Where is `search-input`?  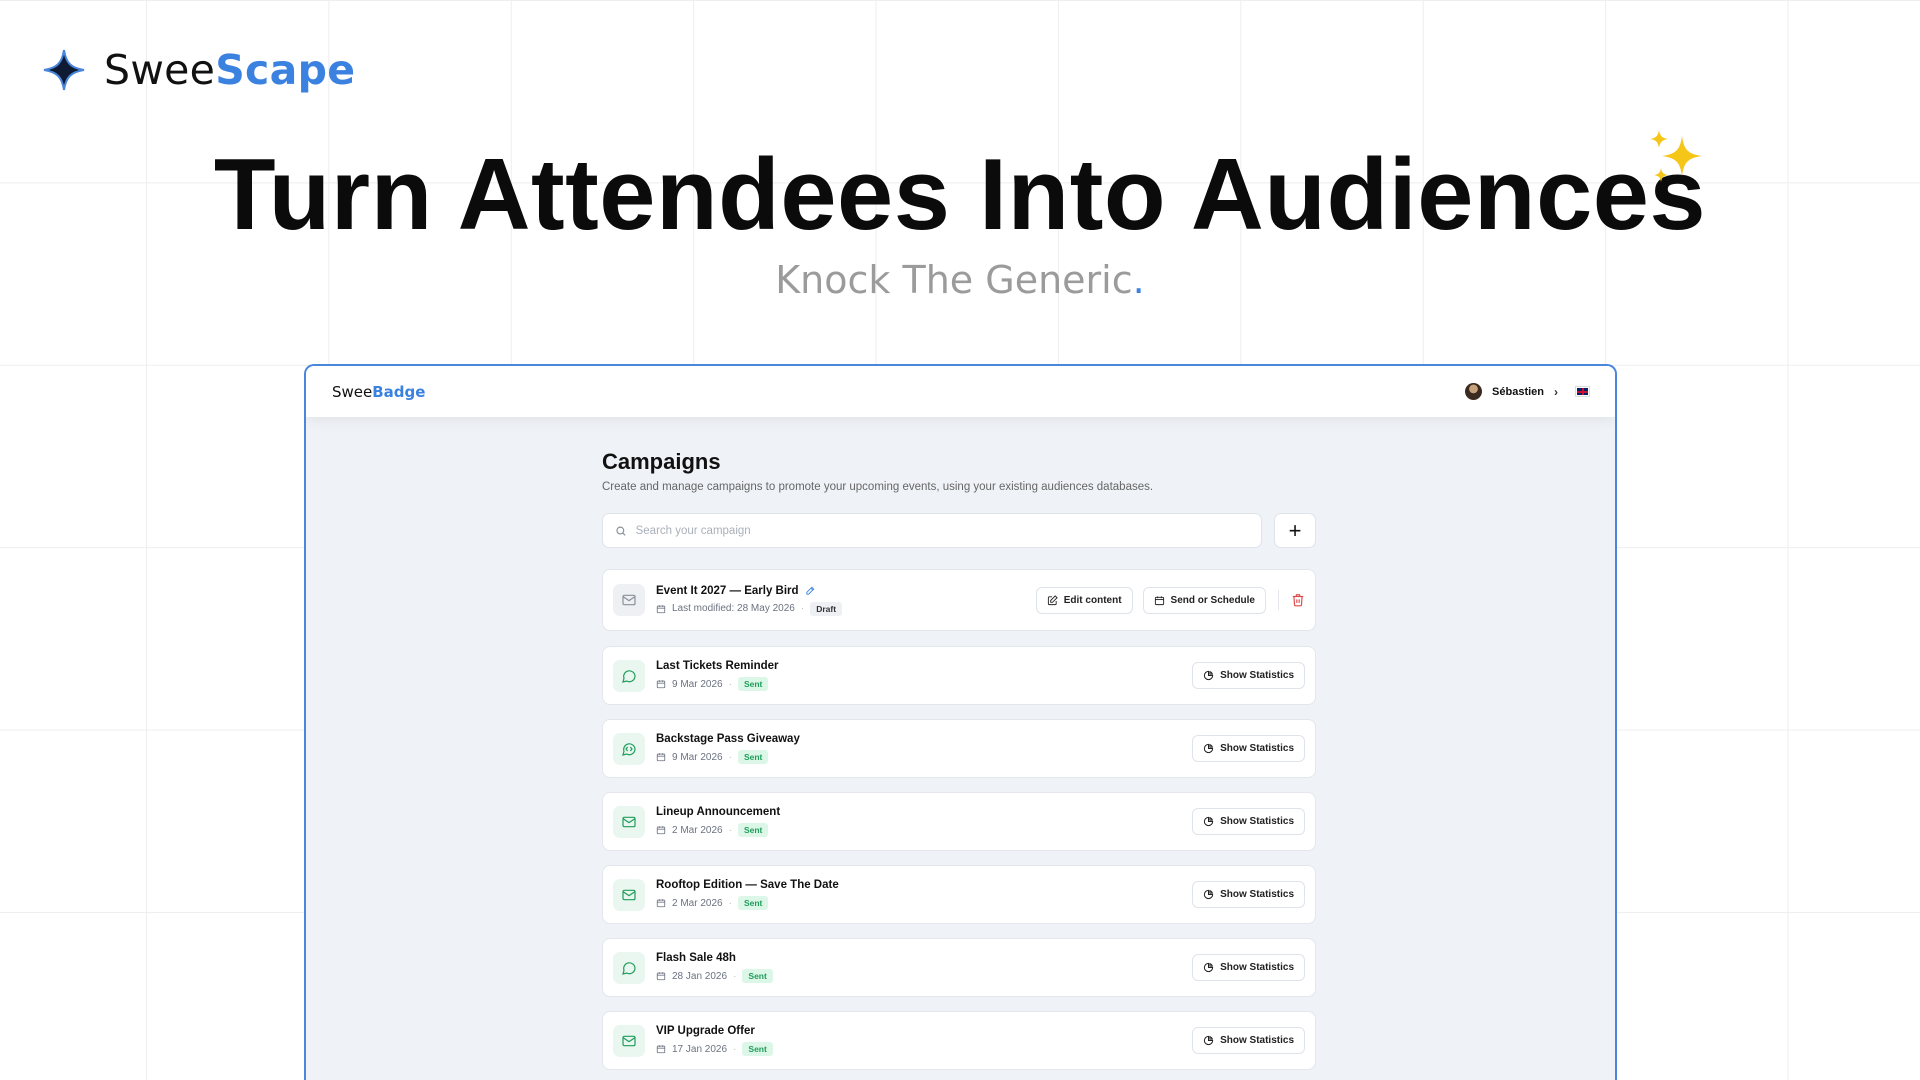 search-input is located at coordinates (942, 530).